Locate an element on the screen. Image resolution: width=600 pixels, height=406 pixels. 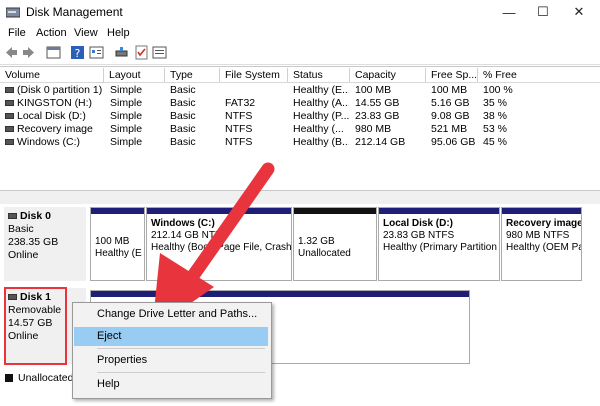
partition-unallocated: 1.32 GB Unallocated is located at coordinates (335, 244).